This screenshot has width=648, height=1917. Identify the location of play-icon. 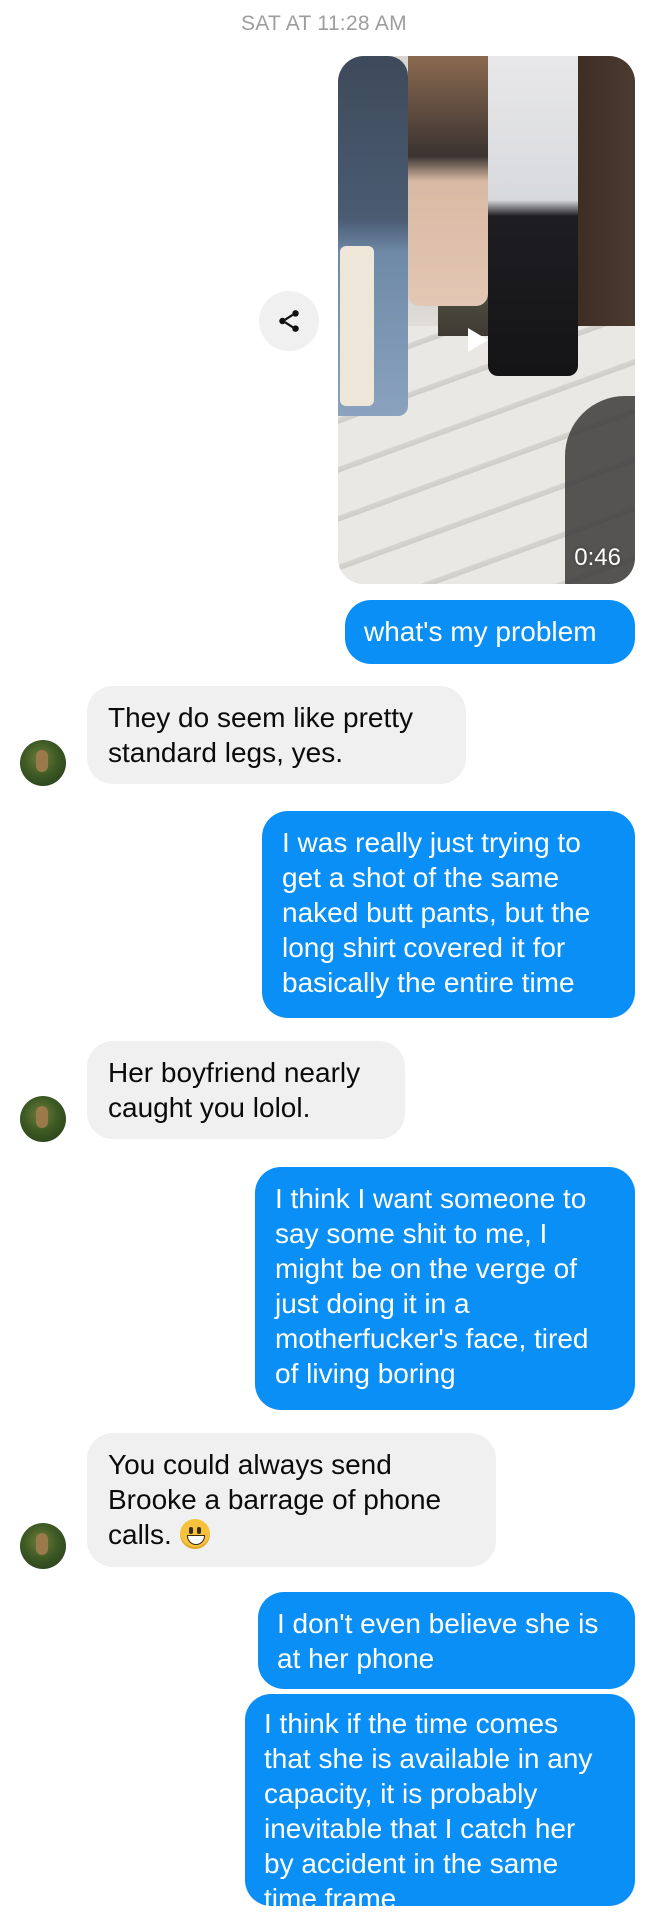
(478, 340).